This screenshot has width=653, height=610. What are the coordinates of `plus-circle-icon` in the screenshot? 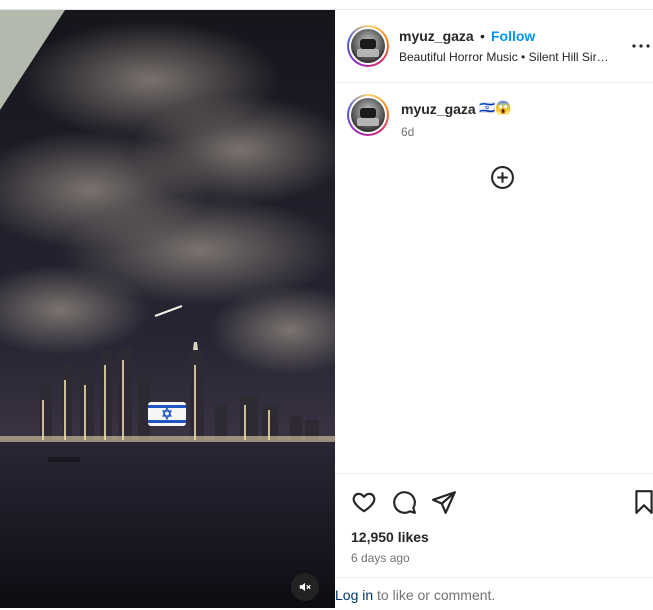 It's located at (502, 177).